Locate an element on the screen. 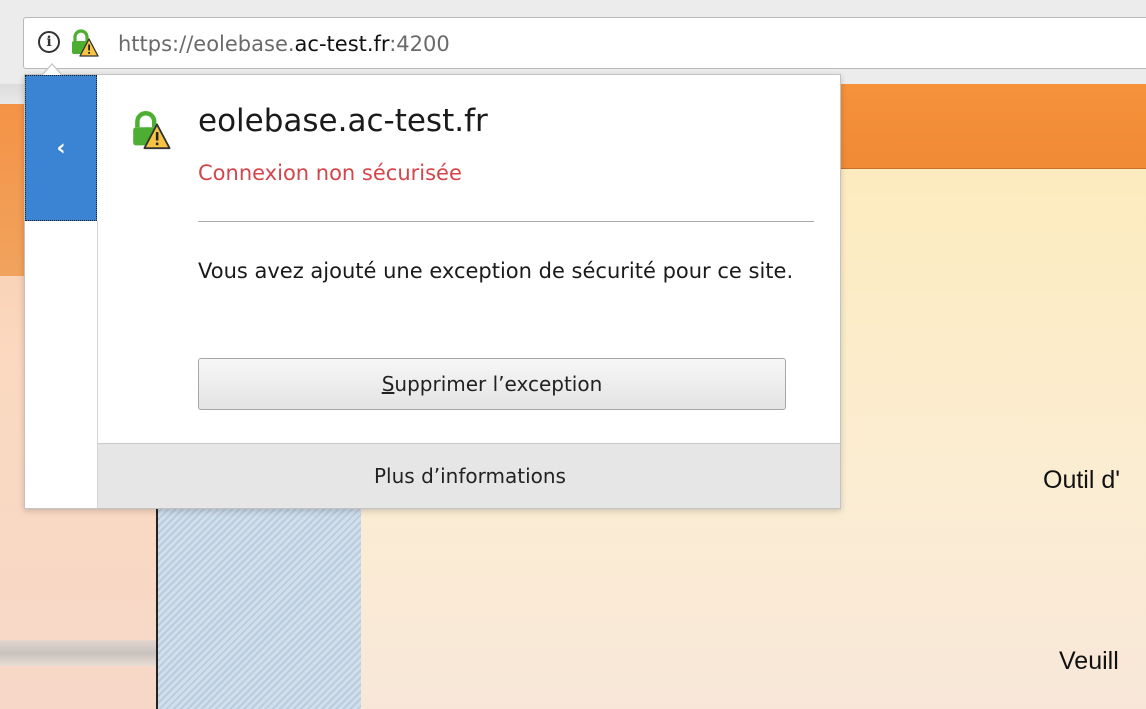  back-button: ‹ is located at coordinates (61, 148).